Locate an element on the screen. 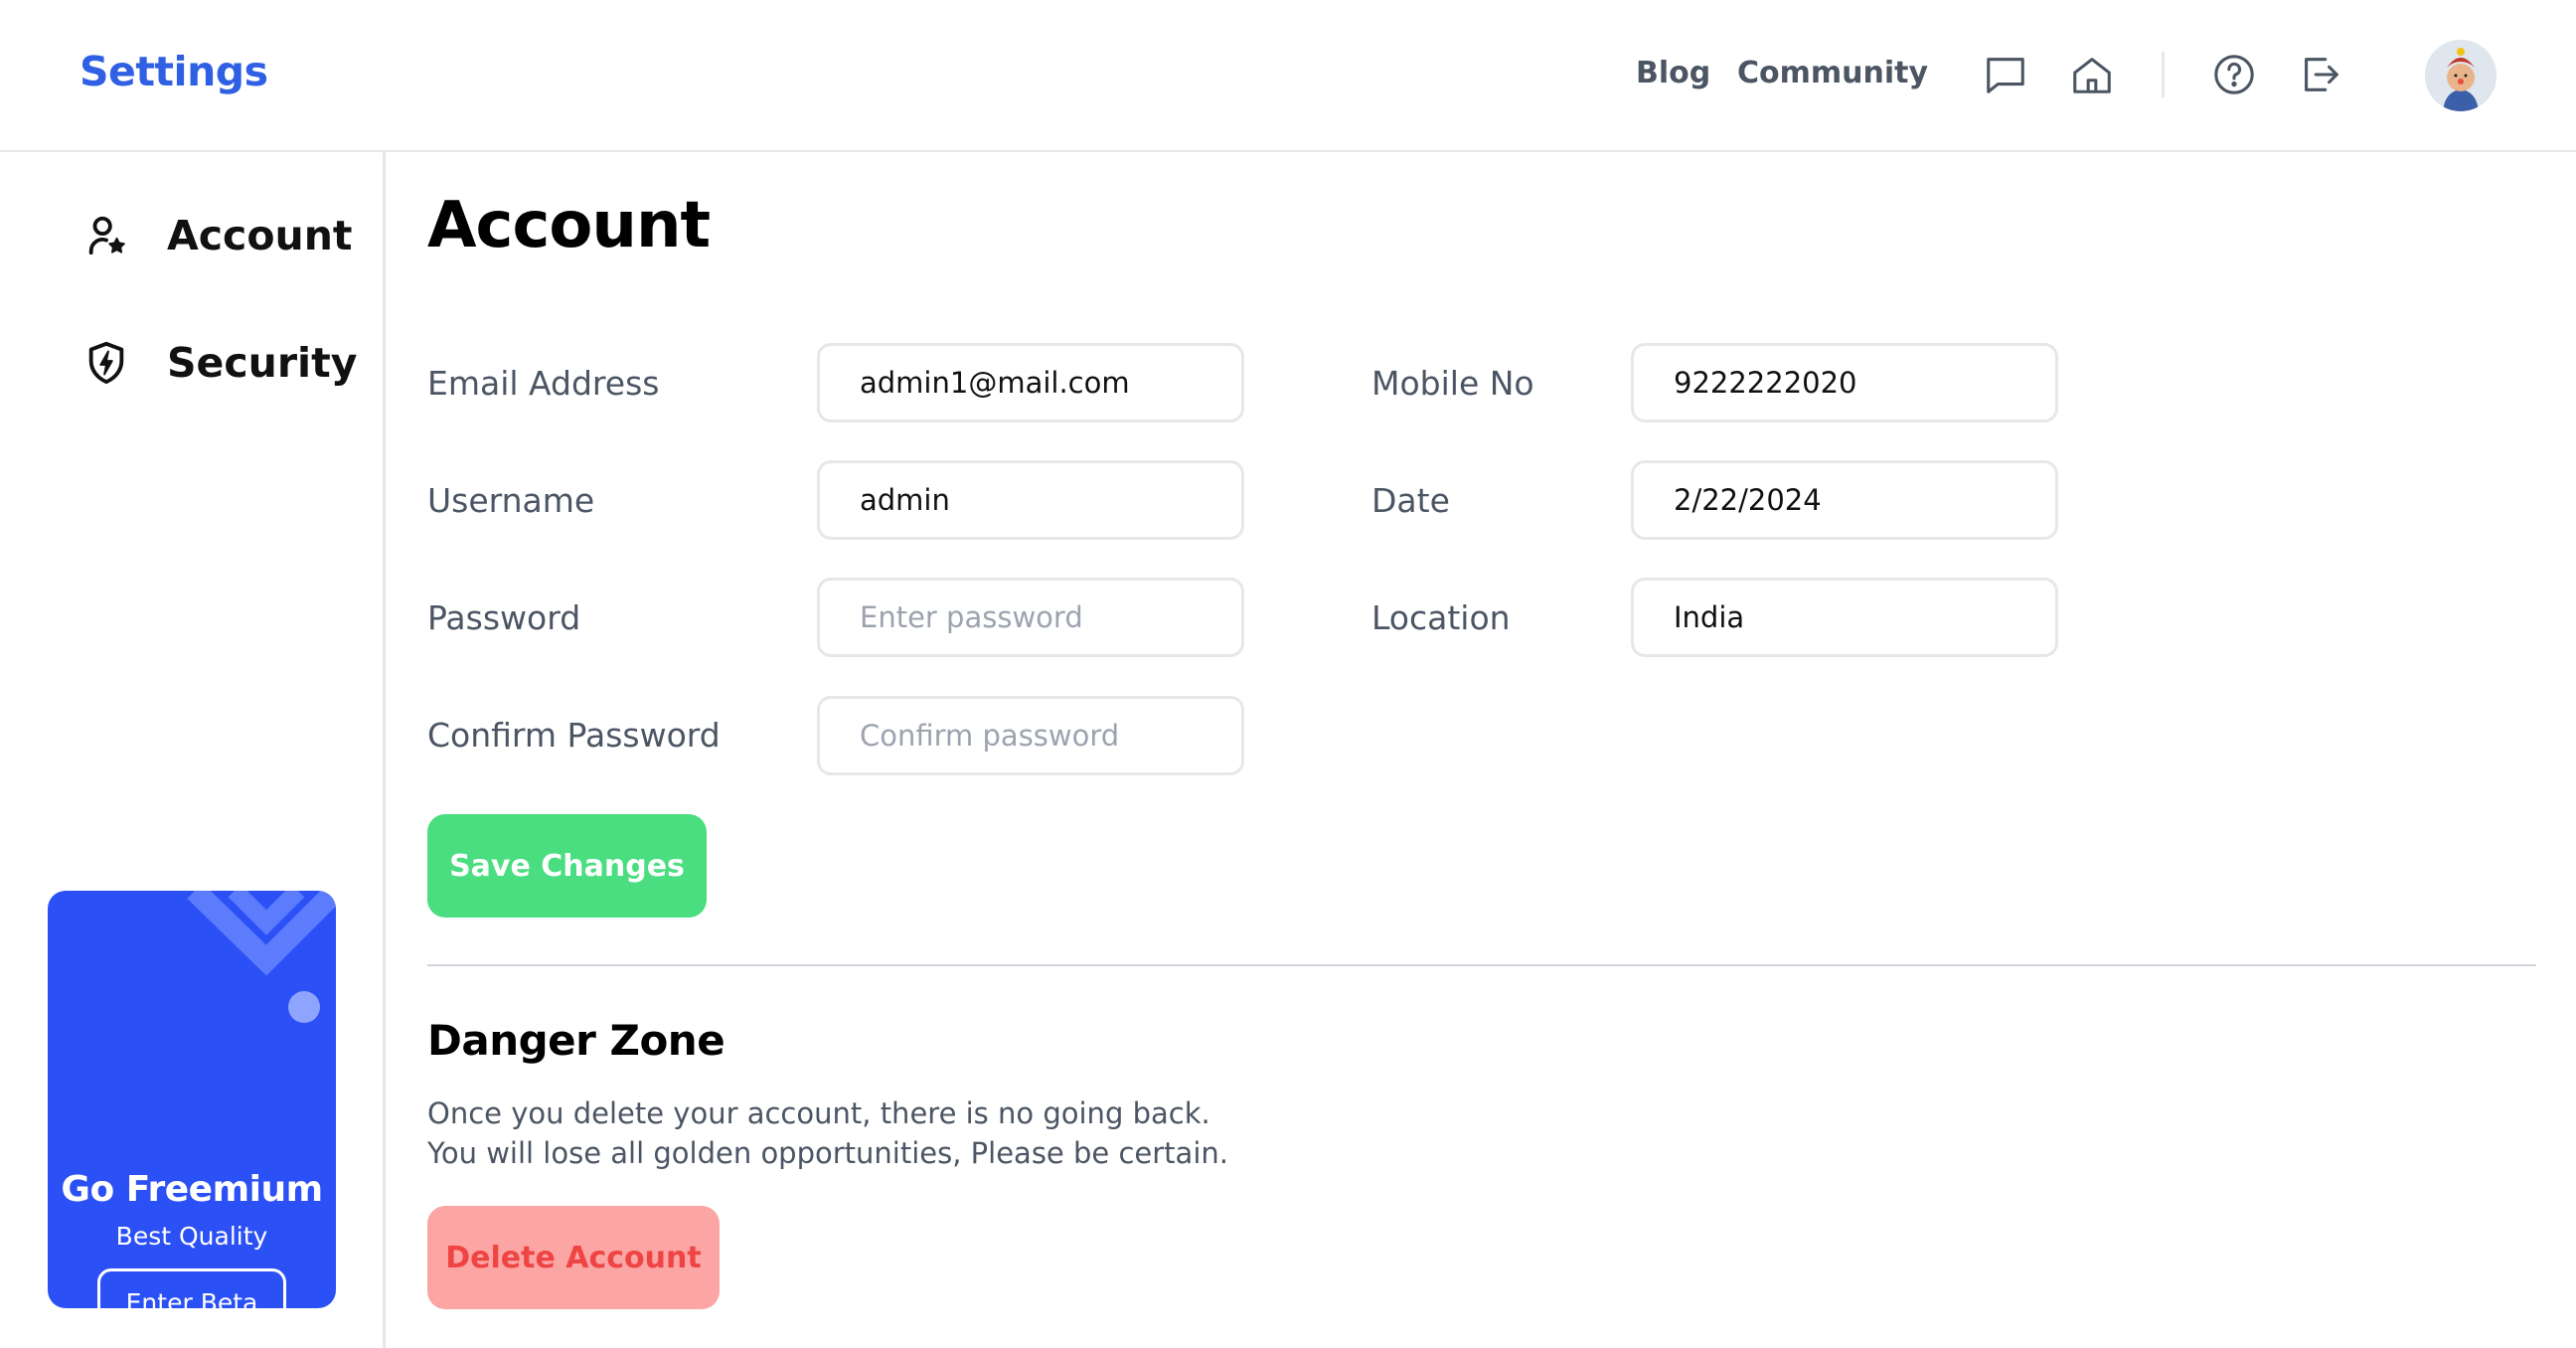  header-divider is located at coordinates (2163, 74).